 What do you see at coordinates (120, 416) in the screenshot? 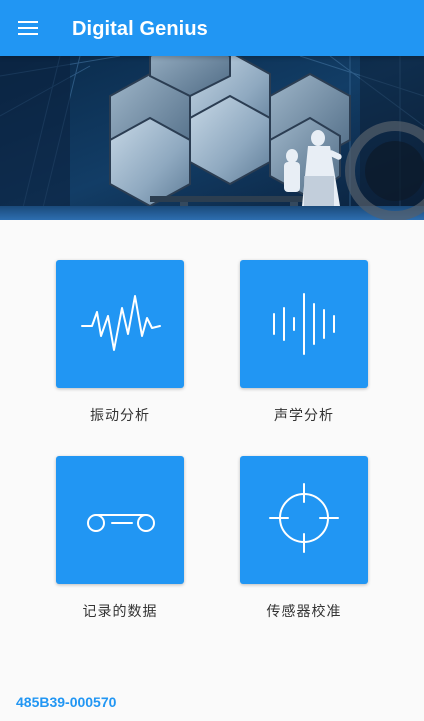
I see `vibration-analysis-label: 振动分析` at bounding box center [120, 416].